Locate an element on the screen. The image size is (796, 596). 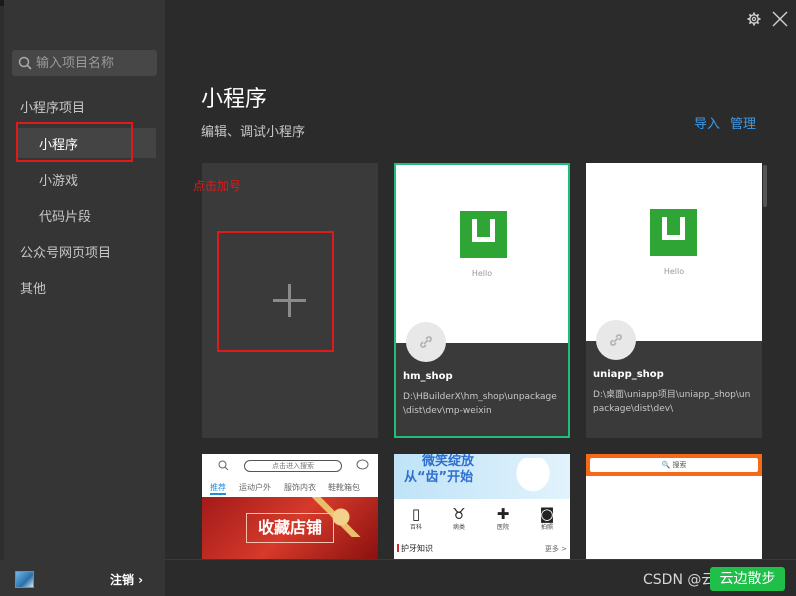
preview-searchbar: 点击进入搜索 is located at coordinates (290, 466).